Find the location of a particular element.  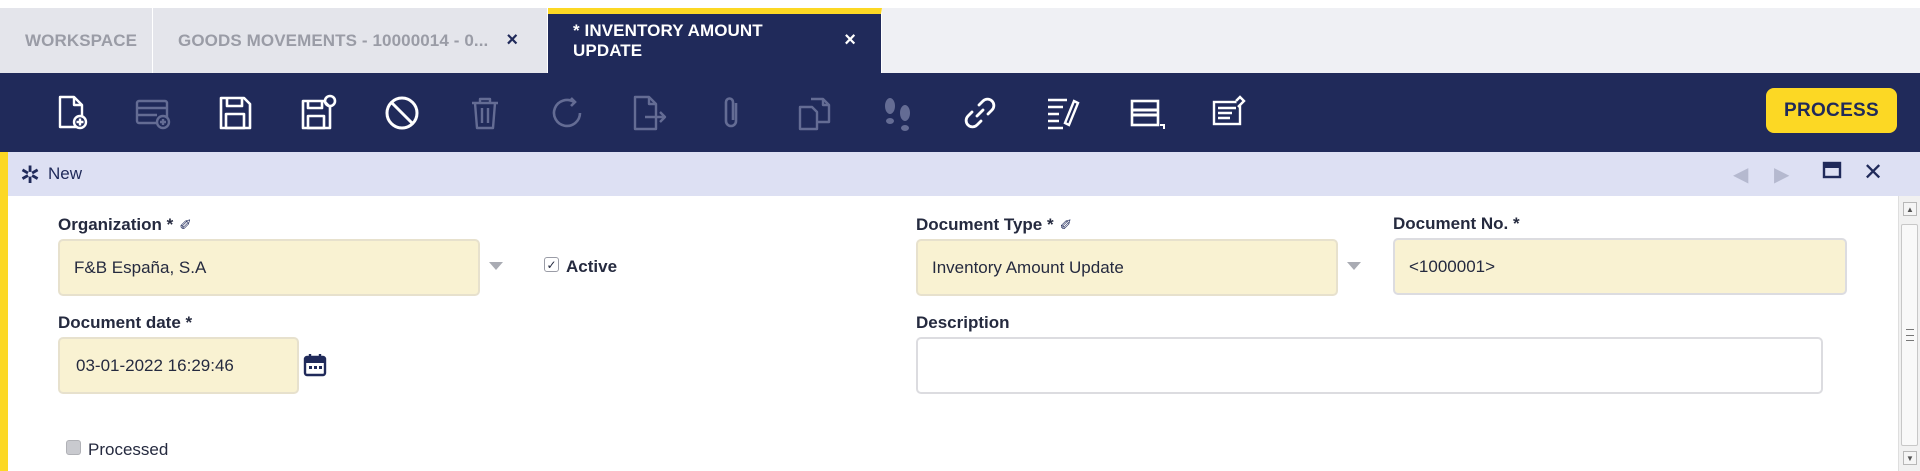

organization-field: F&B España, S.A is located at coordinates (269, 267).